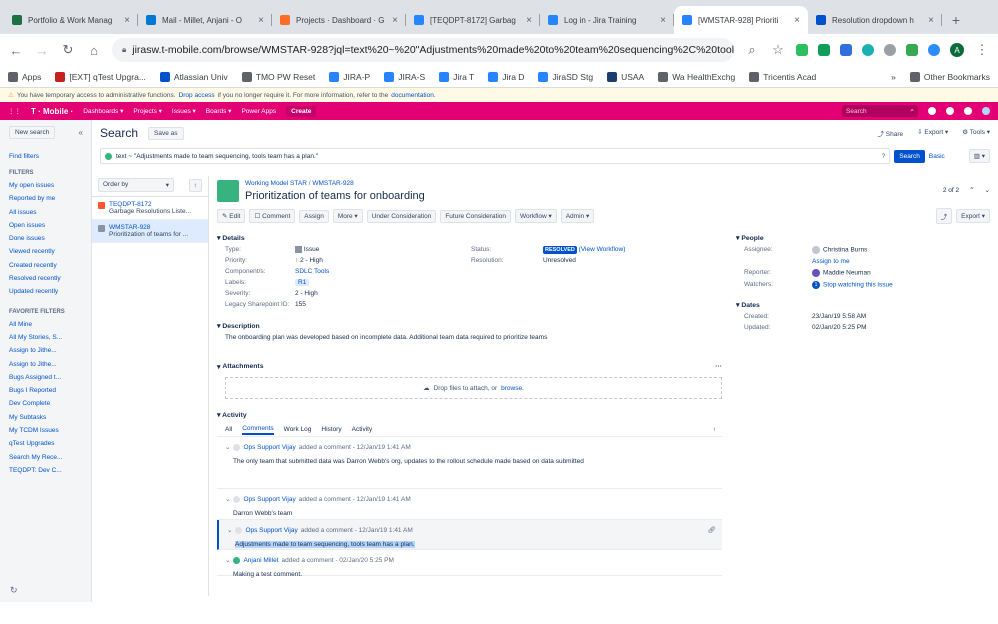  I want to click on toolbar-button-8: Admin ▾, so click(577, 216).